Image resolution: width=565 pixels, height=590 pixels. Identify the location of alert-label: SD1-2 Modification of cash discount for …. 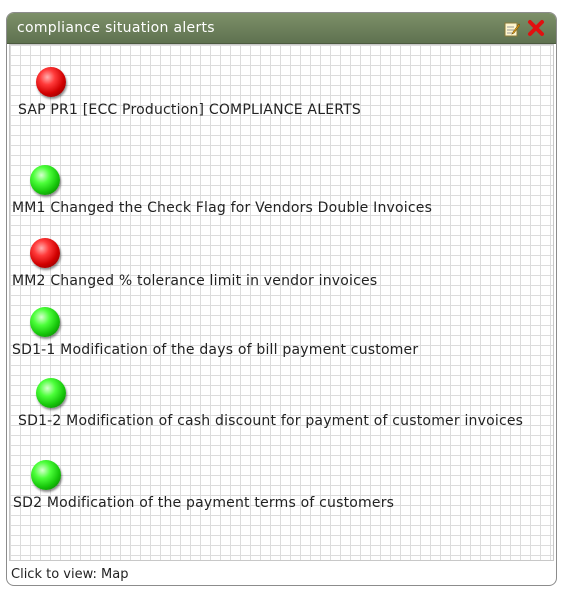
(271, 421).